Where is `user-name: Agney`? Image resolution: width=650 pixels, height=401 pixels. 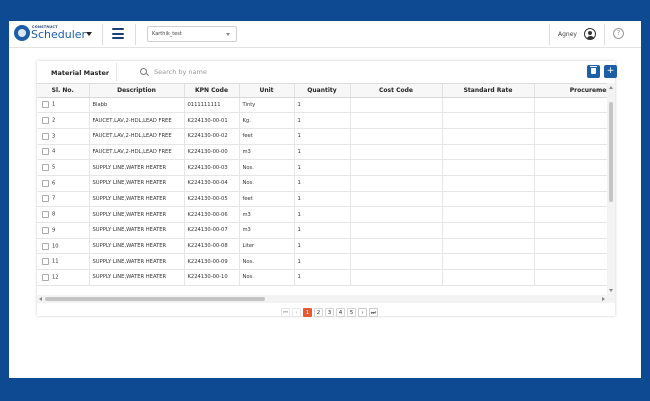 user-name: Agney is located at coordinates (567, 34).